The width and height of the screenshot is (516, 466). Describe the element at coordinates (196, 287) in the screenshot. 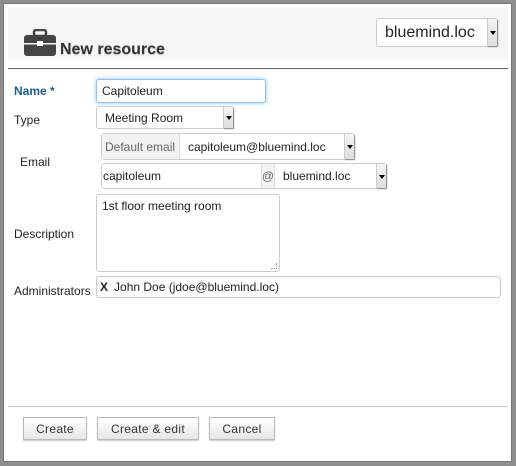

I see `admin-token: John Doe (jdoe@bluemind.loc)` at that location.